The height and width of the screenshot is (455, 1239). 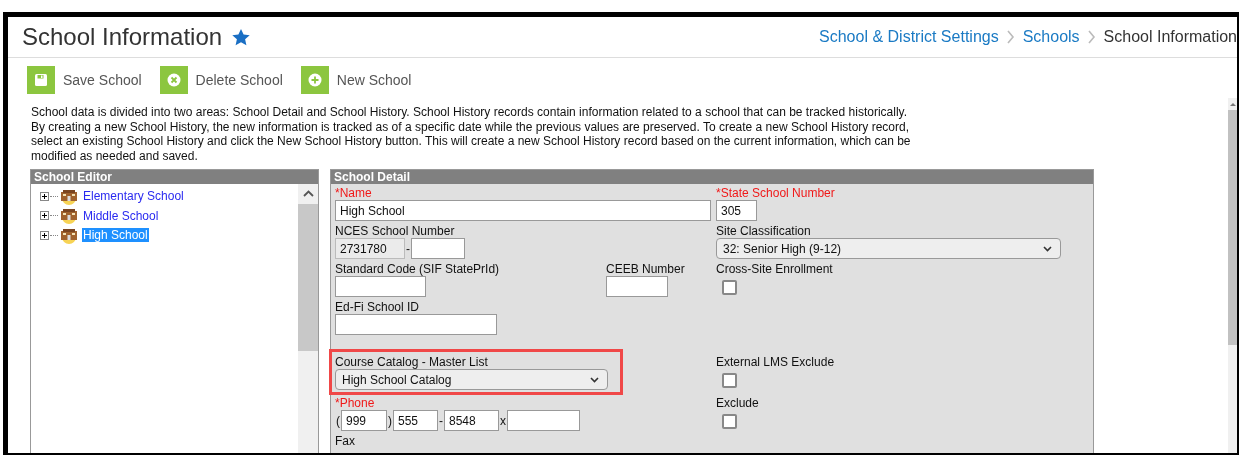 I want to click on field-label: Standard Code (SIF StatePrId), so click(x=417, y=269).